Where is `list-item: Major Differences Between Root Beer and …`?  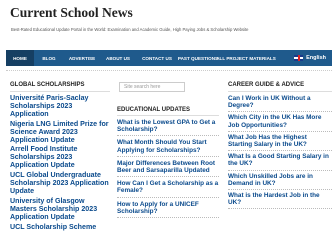 list-item: Major Differences Between Root Beer and … is located at coordinates (168, 168).